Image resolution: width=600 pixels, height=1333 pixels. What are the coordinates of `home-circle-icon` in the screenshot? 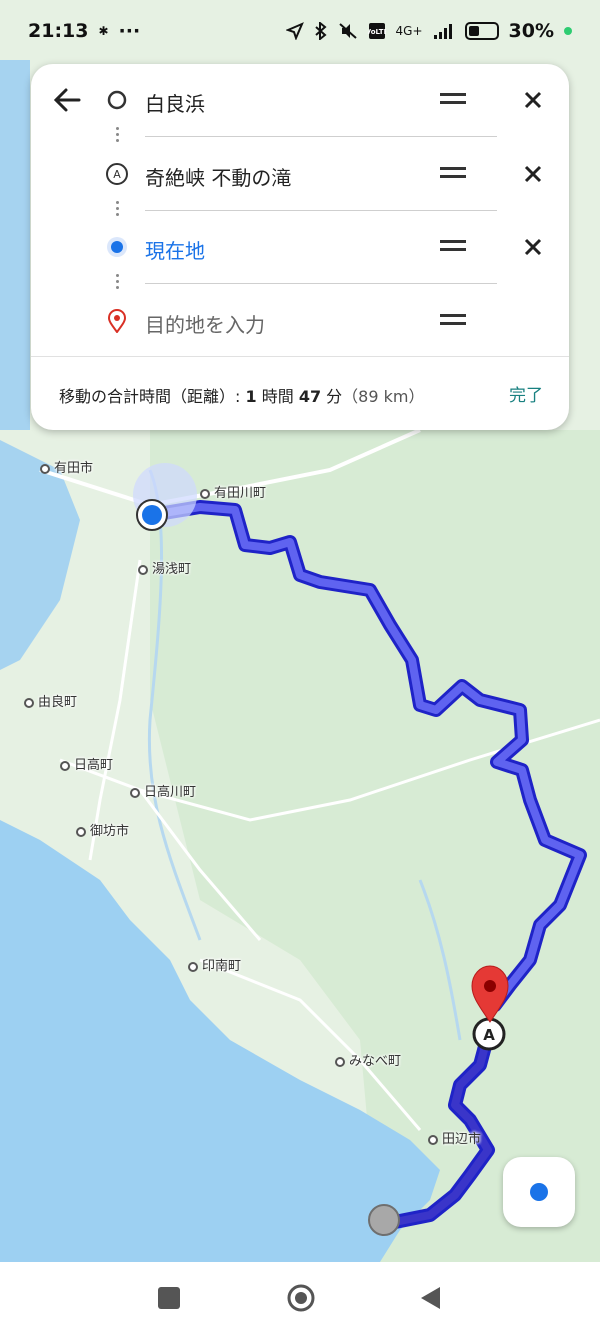 It's located at (301, 1298).